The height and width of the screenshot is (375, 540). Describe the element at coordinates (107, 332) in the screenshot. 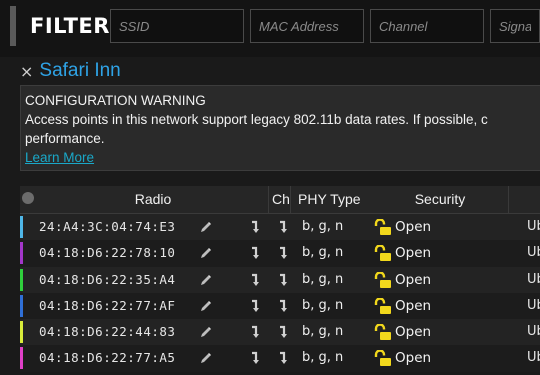

I see `mac-address: 04:18:D6:22:44:83` at that location.